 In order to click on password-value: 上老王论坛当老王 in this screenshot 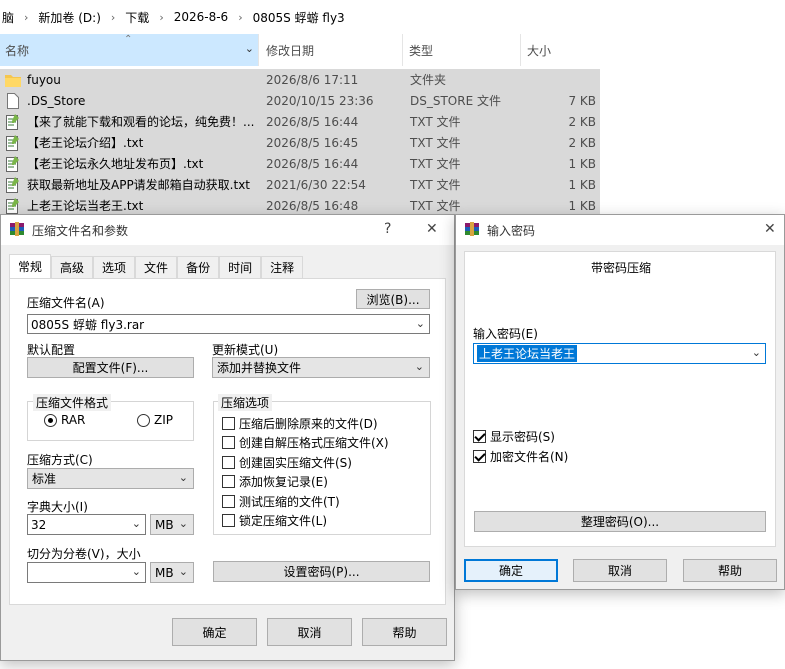, I will do `click(527, 353)`.